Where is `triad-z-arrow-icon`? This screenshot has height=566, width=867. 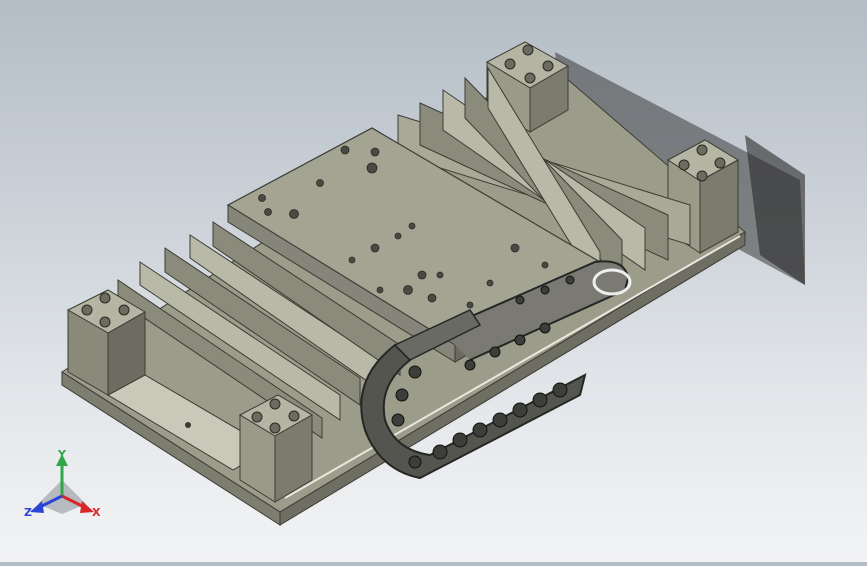 triad-z-arrow-icon is located at coordinates (37, 507).